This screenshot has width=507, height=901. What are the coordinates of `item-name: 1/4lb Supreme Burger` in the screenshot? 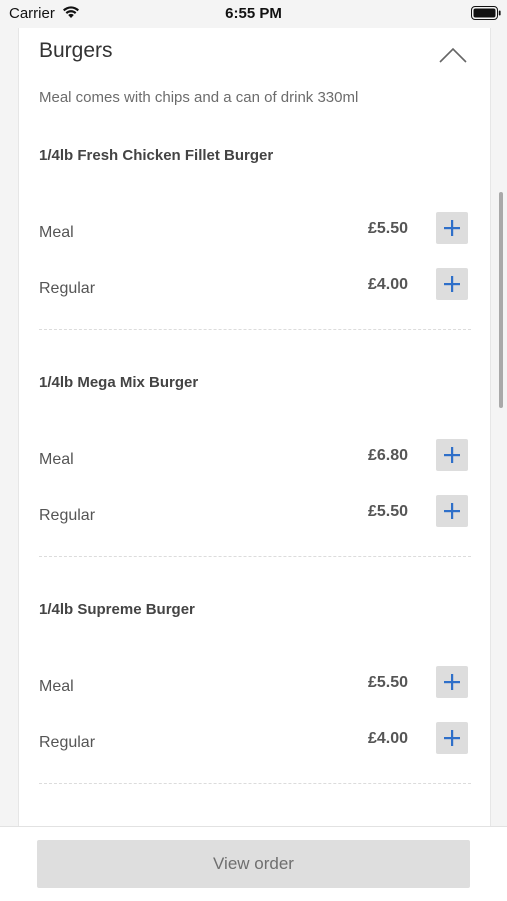 It's located at (117, 609).